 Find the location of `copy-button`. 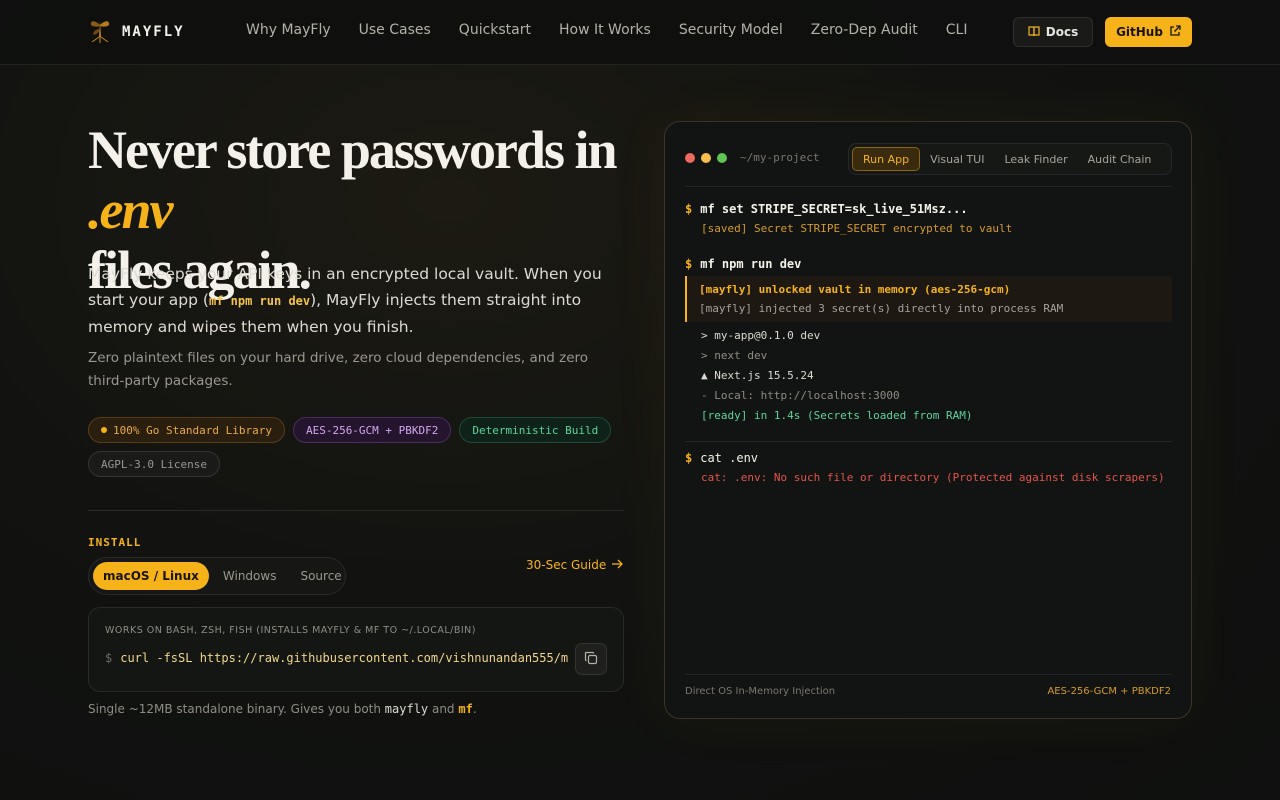

copy-button is located at coordinates (591, 659).